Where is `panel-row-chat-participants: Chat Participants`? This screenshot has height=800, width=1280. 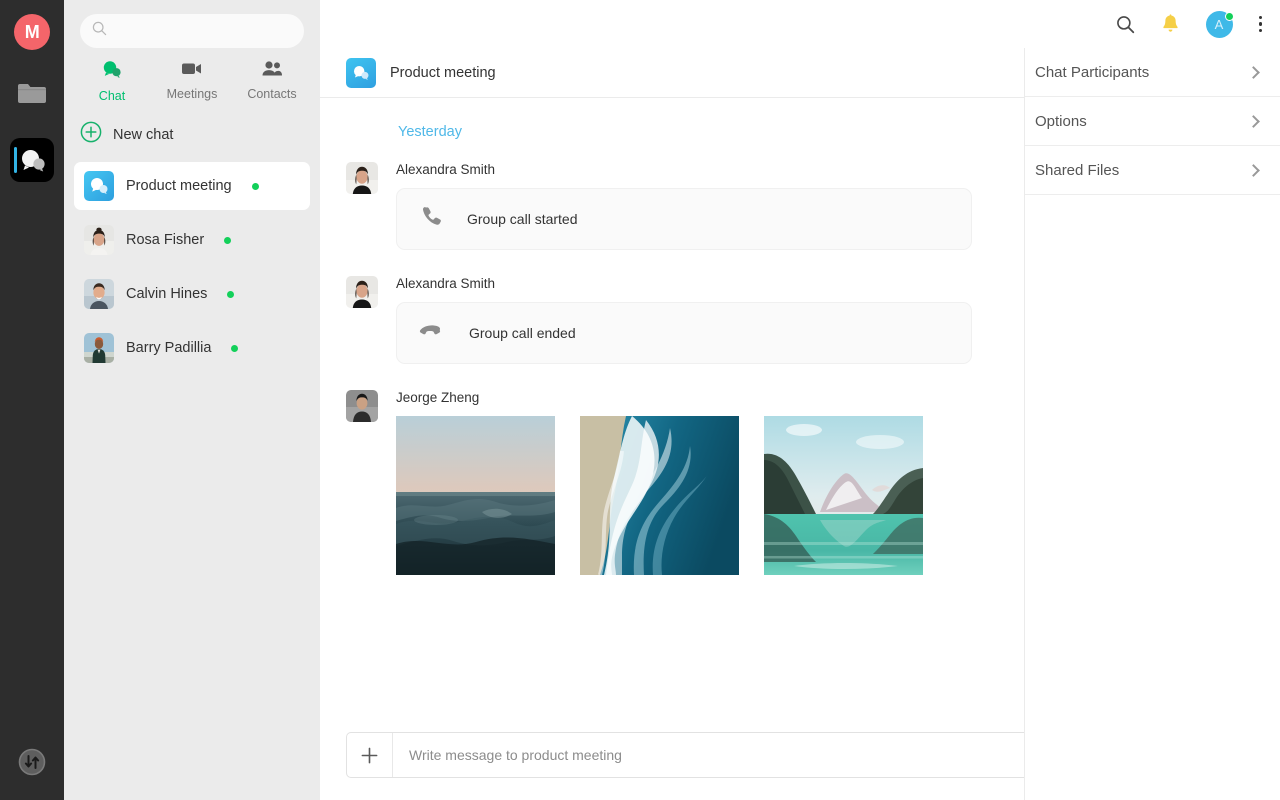
panel-row-chat-participants: Chat Participants is located at coordinates (1152, 72).